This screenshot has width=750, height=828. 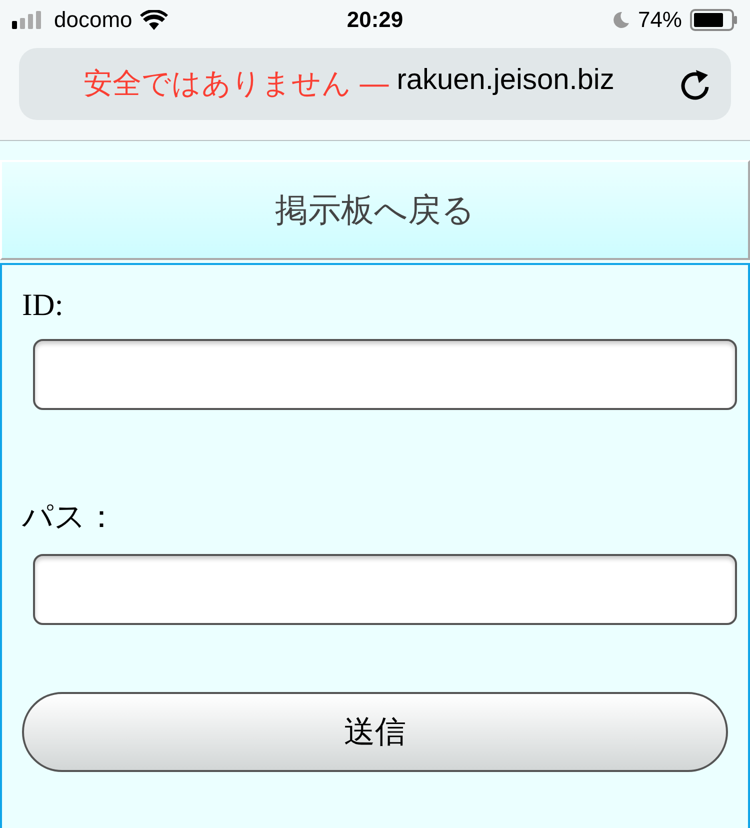 I want to click on field-label: ID:, so click(x=43, y=305).